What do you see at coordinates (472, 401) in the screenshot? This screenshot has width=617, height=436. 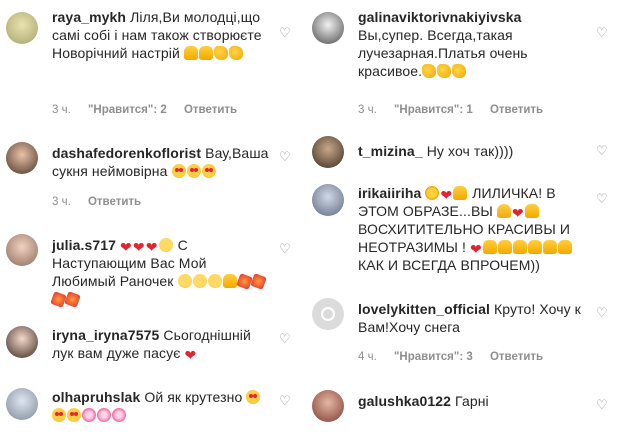 I see `comment-text: Гарні` at bounding box center [472, 401].